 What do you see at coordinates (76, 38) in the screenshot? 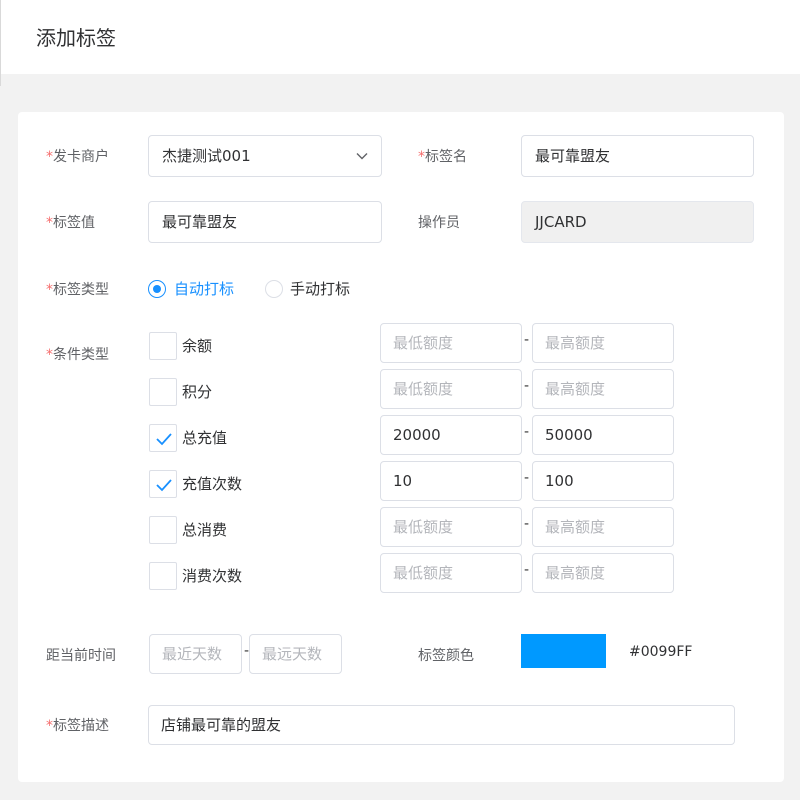
I see `page-title: 添加标签` at bounding box center [76, 38].